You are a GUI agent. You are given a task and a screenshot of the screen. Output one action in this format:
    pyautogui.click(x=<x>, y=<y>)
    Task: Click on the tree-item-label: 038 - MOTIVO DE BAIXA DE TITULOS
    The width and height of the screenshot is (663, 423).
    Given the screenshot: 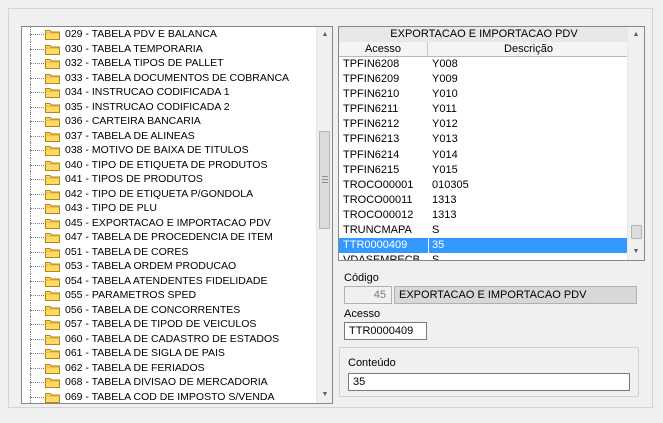 What is the action you would take?
    pyautogui.click(x=157, y=150)
    